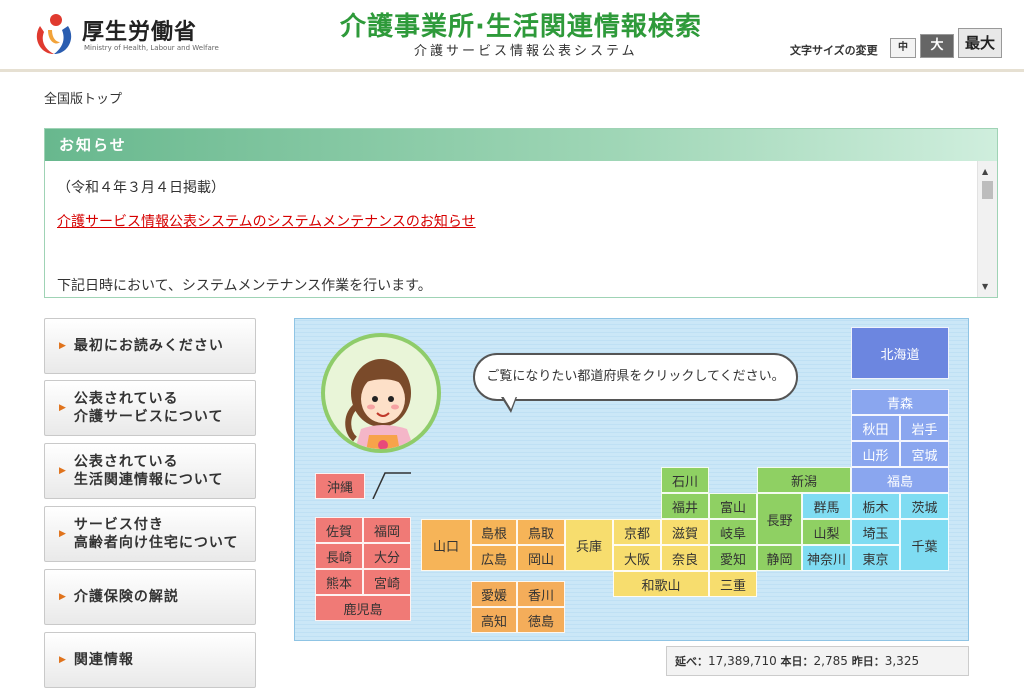 The width and height of the screenshot is (1024, 688). What do you see at coordinates (126, 597) in the screenshot?
I see `menu-label: 介護保険の解説` at bounding box center [126, 597].